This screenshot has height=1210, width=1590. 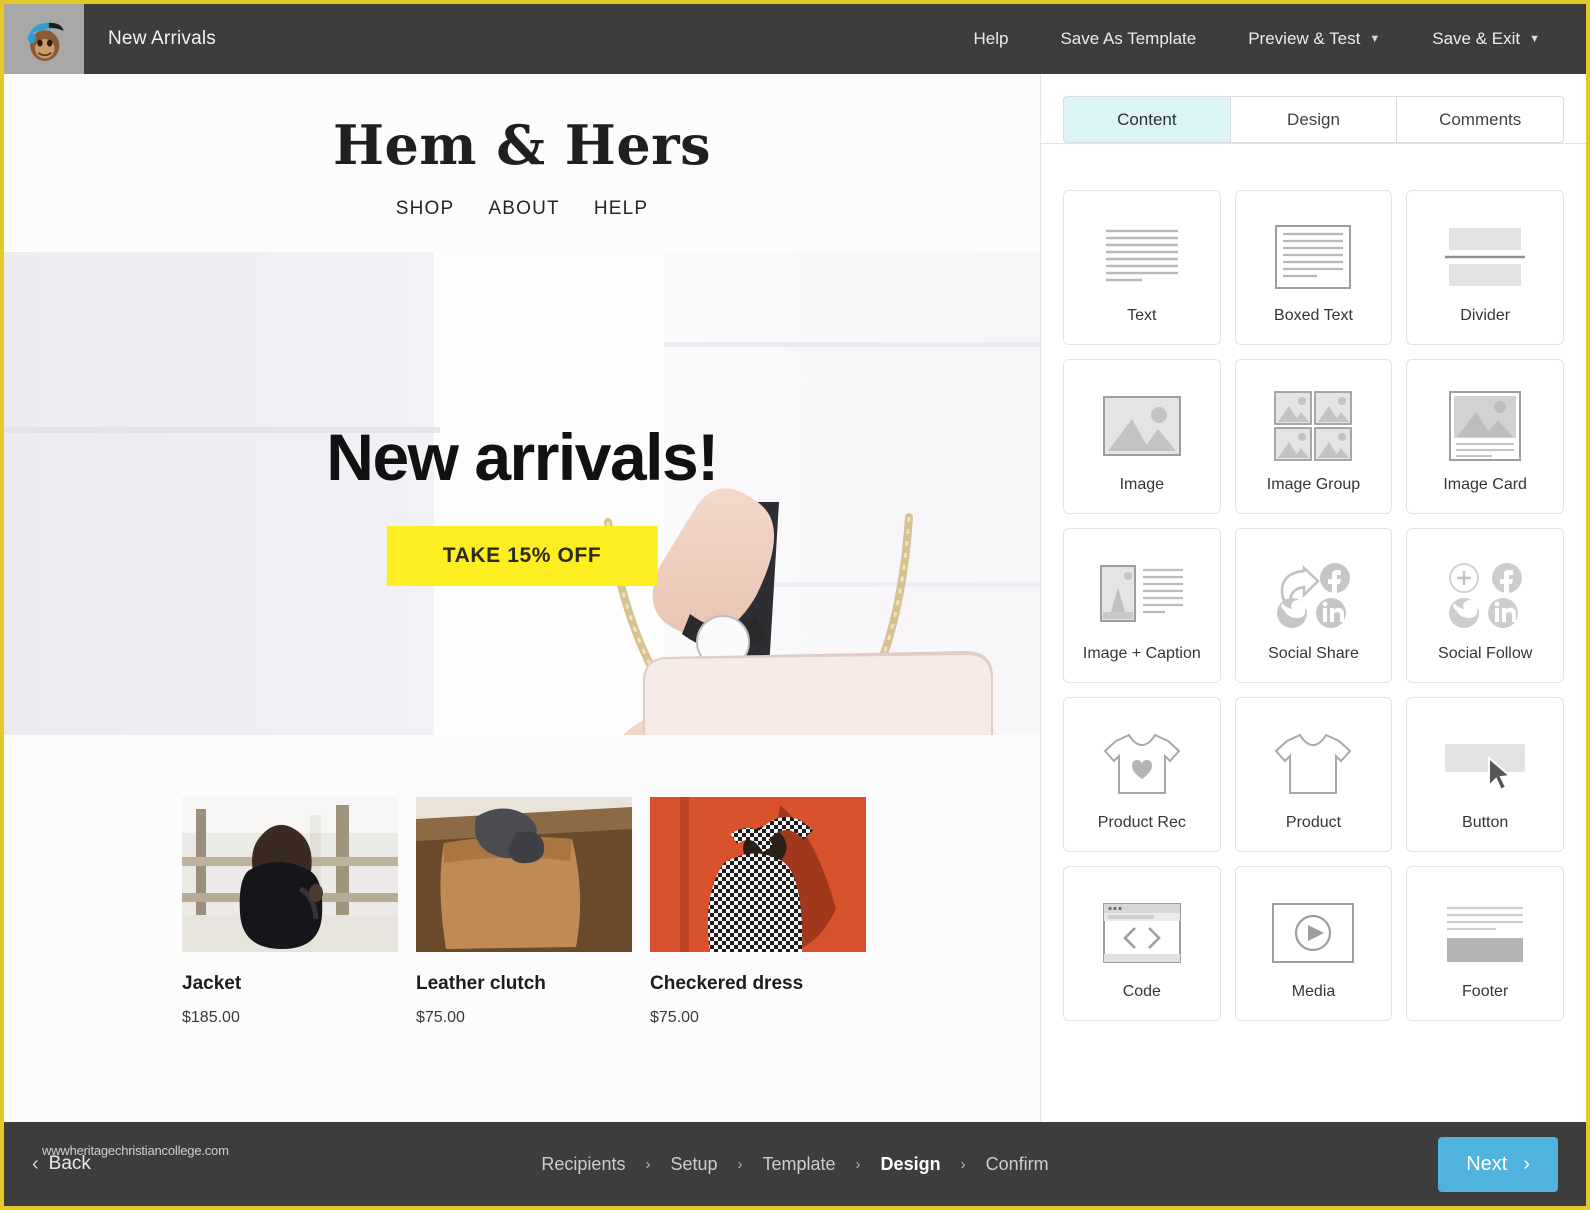 I want to click on product-card: Leather clutch $75.00, so click(x=524, y=912).